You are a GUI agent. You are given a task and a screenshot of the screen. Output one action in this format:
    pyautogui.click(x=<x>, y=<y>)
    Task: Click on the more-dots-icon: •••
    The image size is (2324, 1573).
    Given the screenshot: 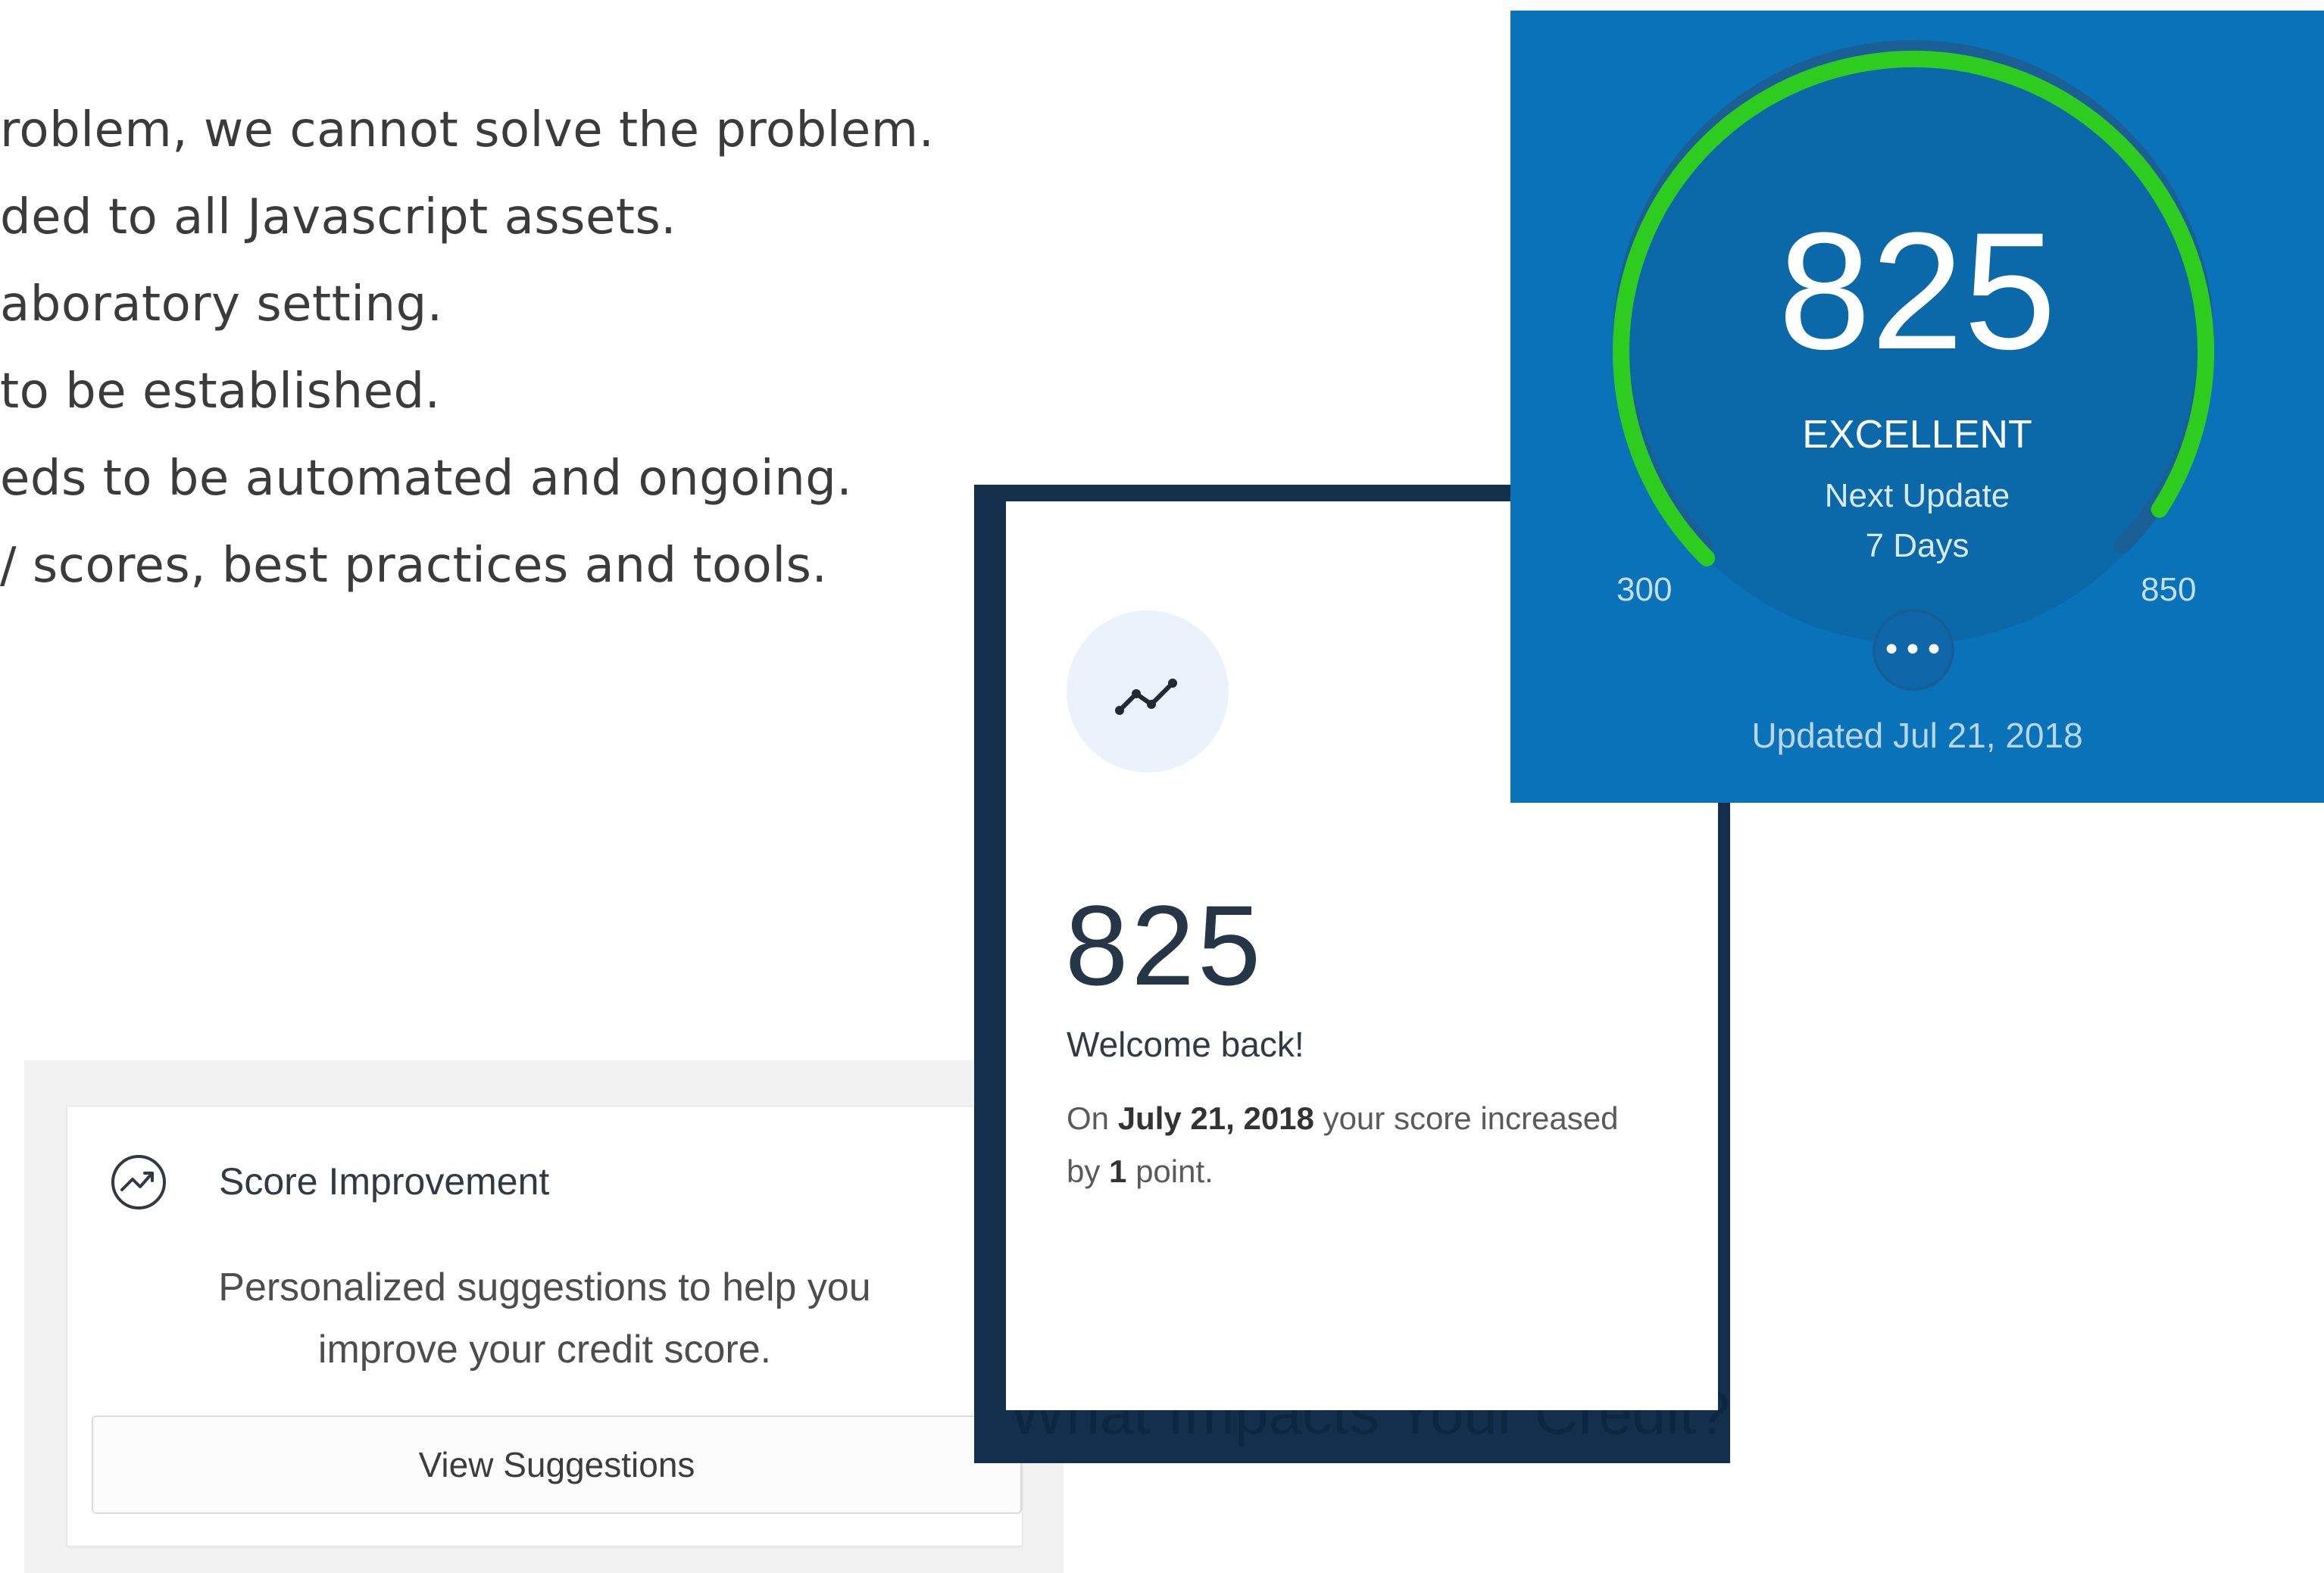 What is the action you would take?
    pyautogui.click(x=1913, y=650)
    